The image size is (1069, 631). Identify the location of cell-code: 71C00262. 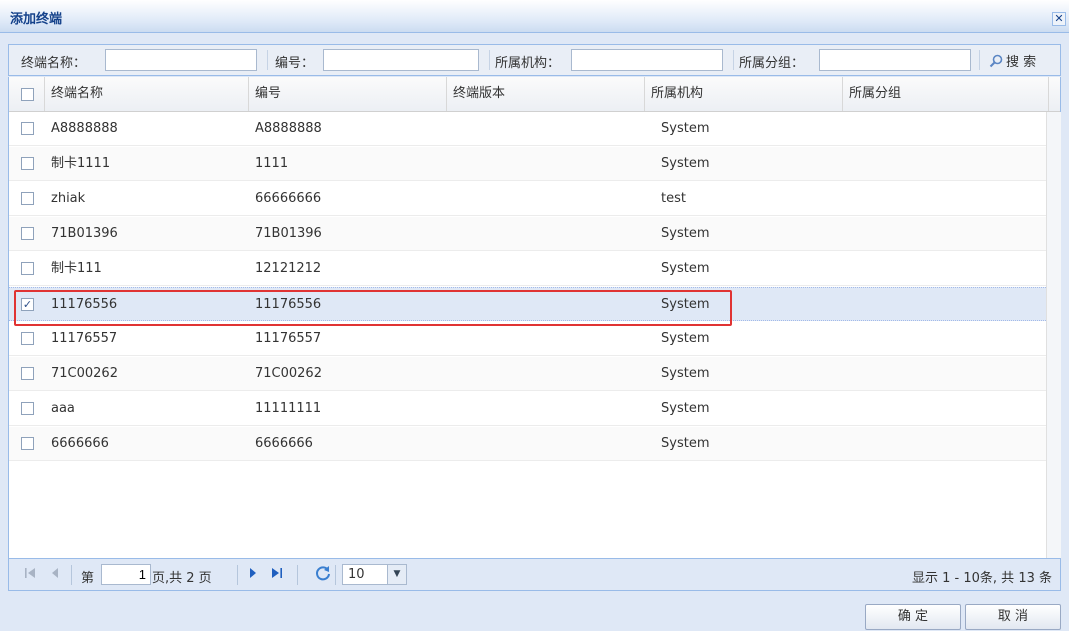
(288, 373).